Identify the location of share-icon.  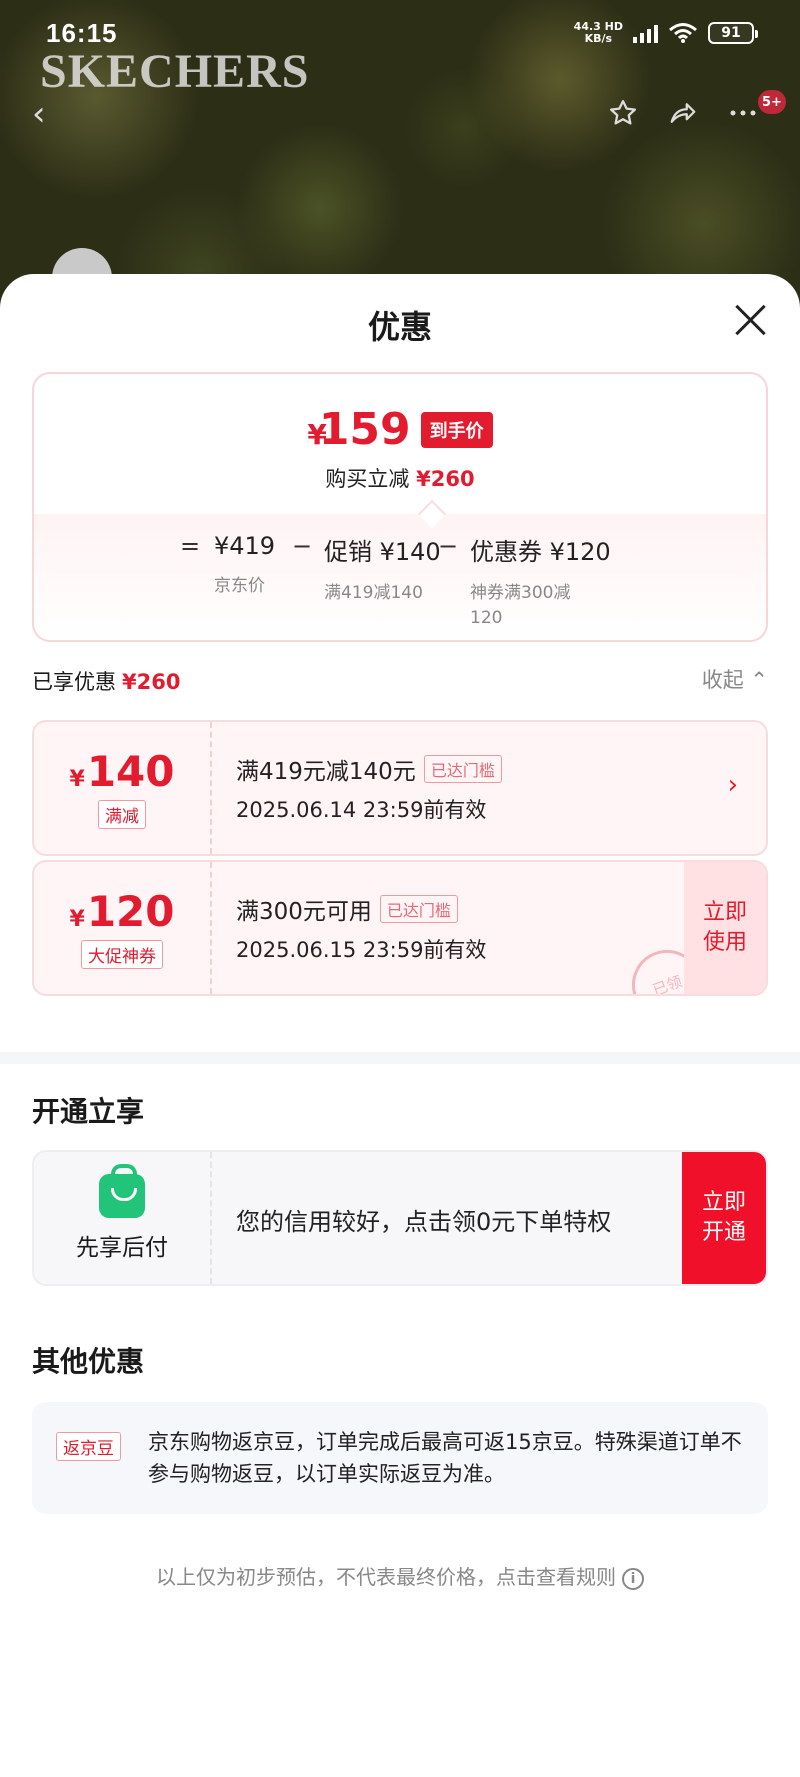
(683, 113).